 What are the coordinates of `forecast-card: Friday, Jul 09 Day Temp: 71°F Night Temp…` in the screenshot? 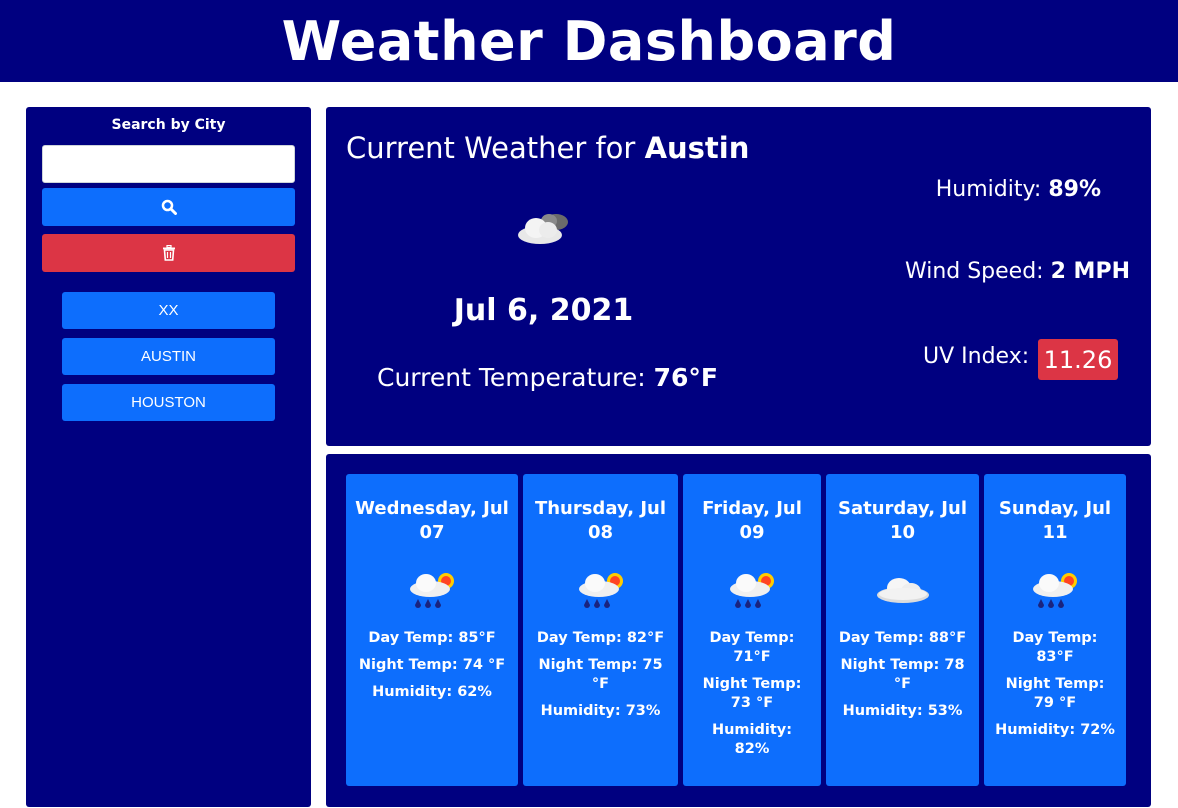 It's located at (752, 630).